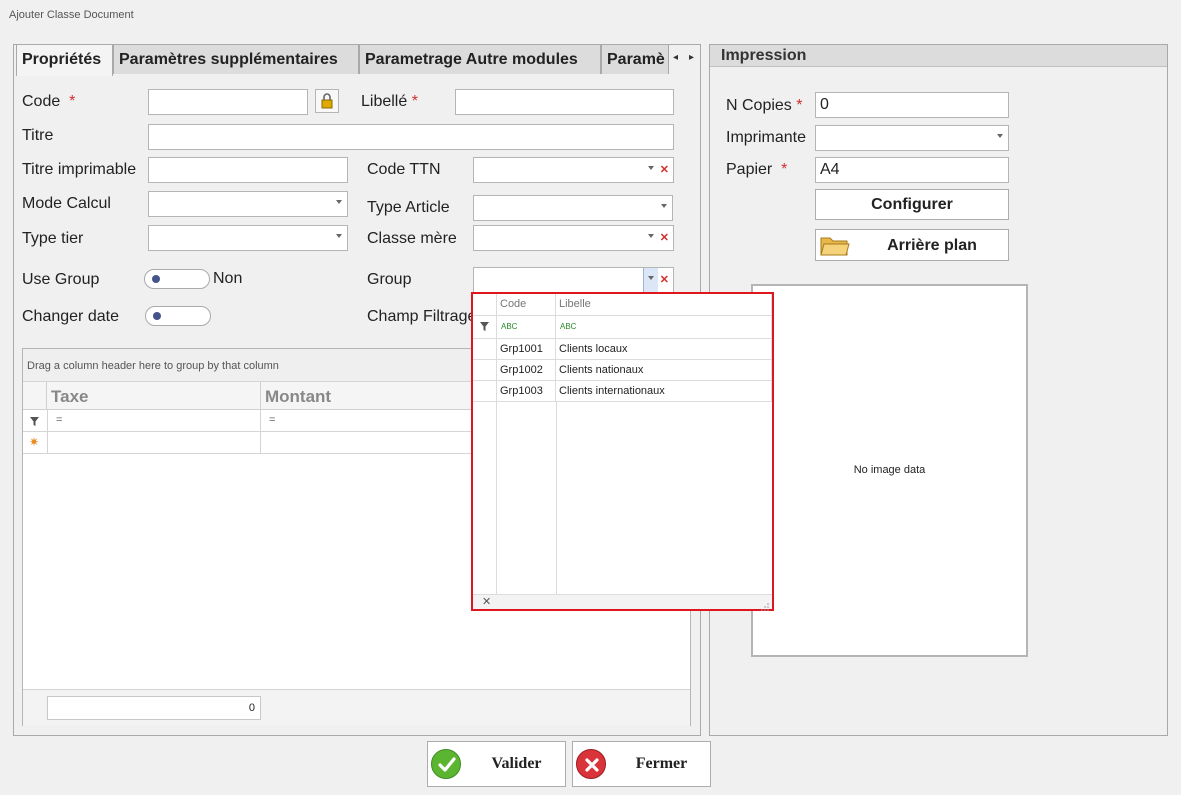  I want to click on popup-row-libelle: Clients internationaux, so click(664, 391).